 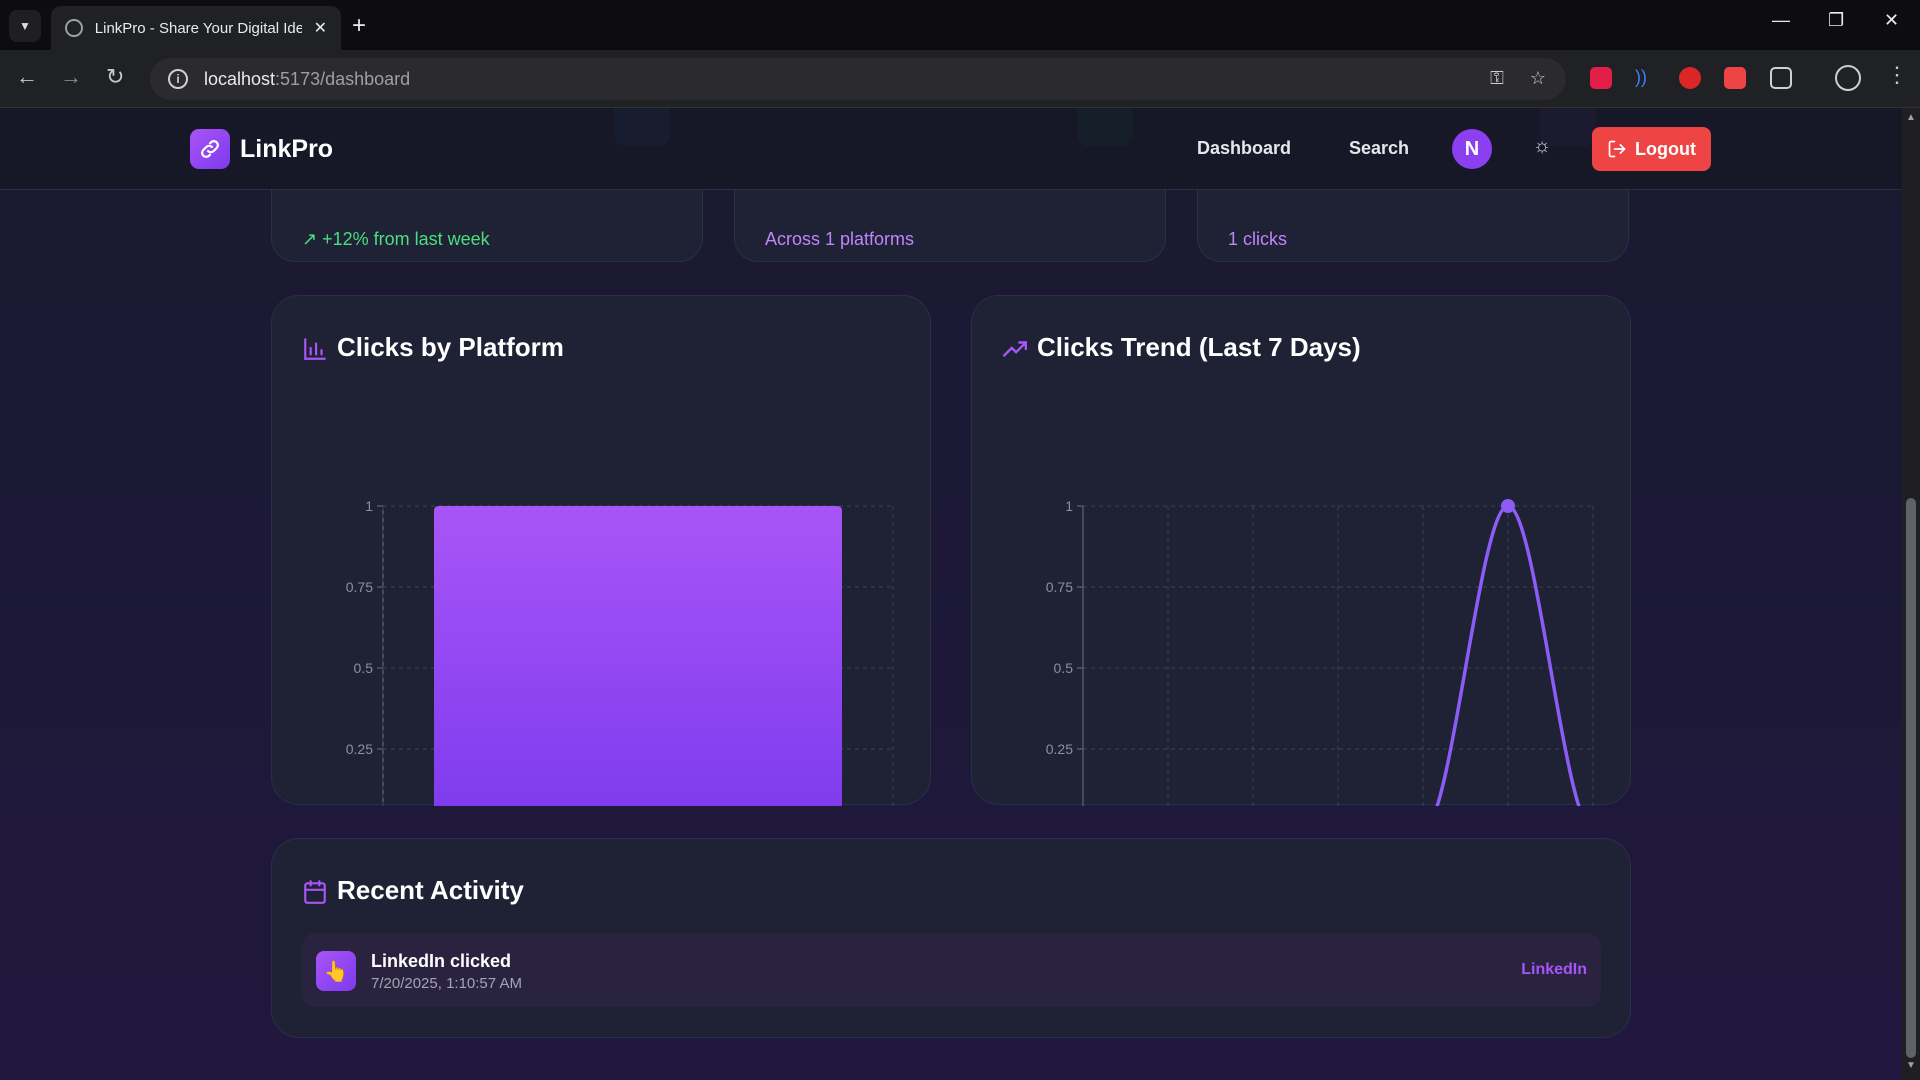 What do you see at coordinates (1911, 117) in the screenshot?
I see `scroll-up-icon: ▲` at bounding box center [1911, 117].